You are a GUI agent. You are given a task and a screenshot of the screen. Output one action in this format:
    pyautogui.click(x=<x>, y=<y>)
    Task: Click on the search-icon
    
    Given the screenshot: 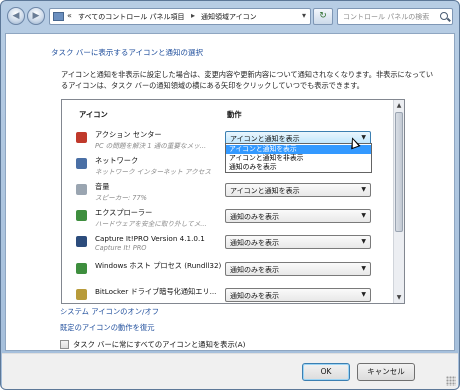 What is the action you would take?
    pyautogui.click(x=444, y=16)
    